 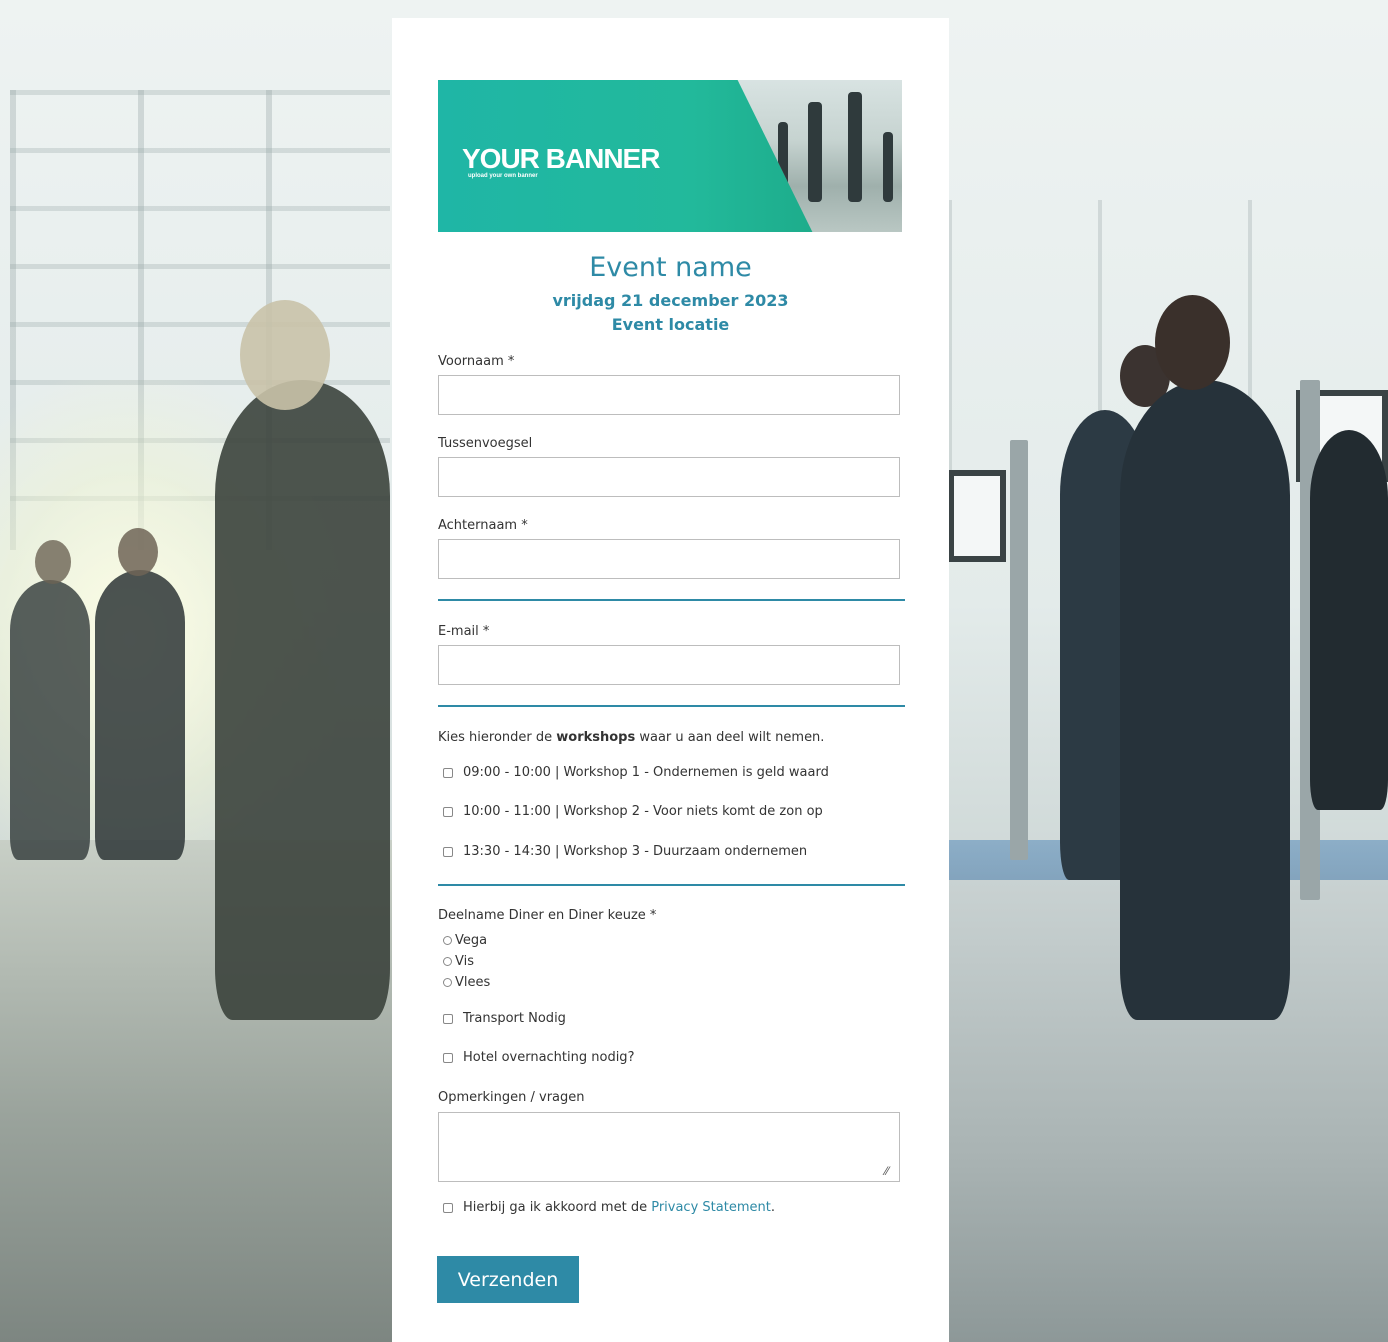 I want to click on hotel-option: Hotel overnachting nodig?, so click(x=536, y=1057).